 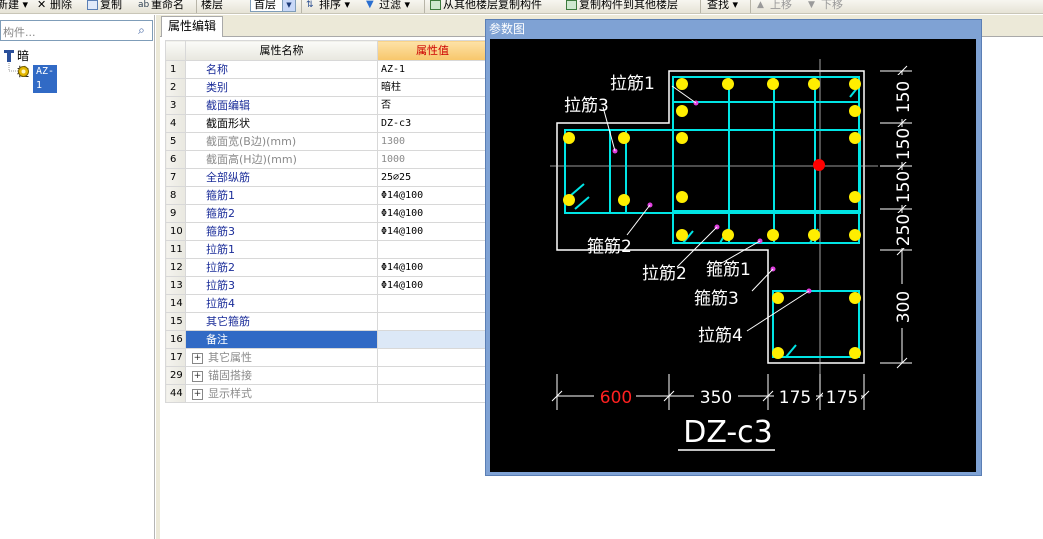 I want to click on property-name-text: 名称, so click(x=217, y=69).